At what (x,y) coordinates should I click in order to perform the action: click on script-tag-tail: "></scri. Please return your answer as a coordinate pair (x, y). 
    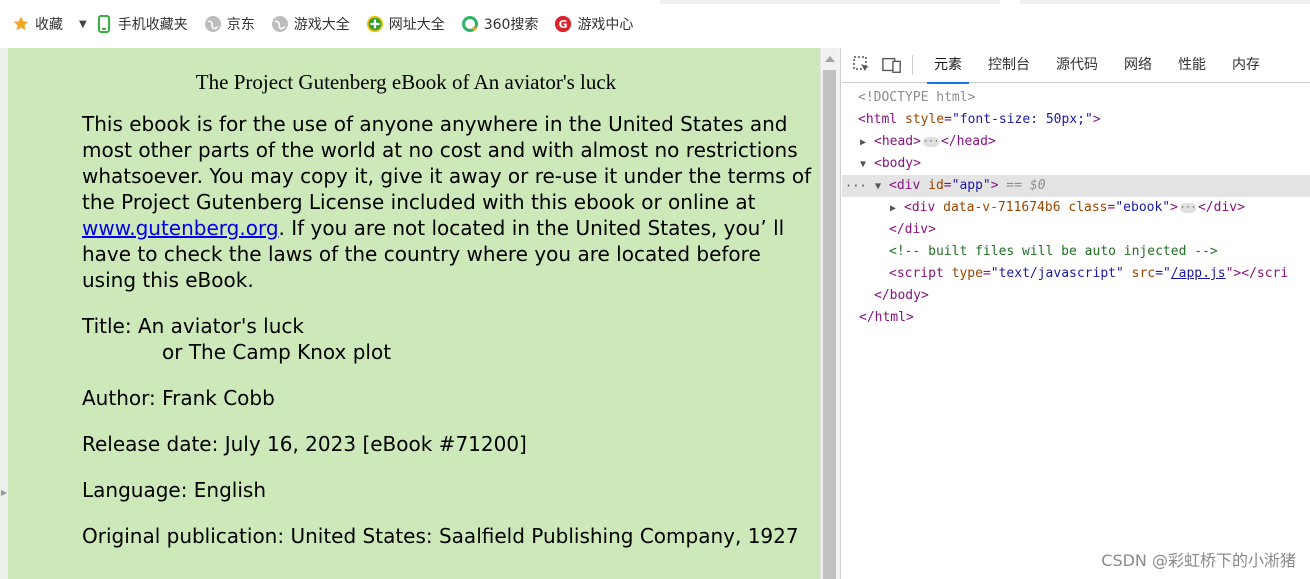
    Looking at the image, I should click on (1257, 273).